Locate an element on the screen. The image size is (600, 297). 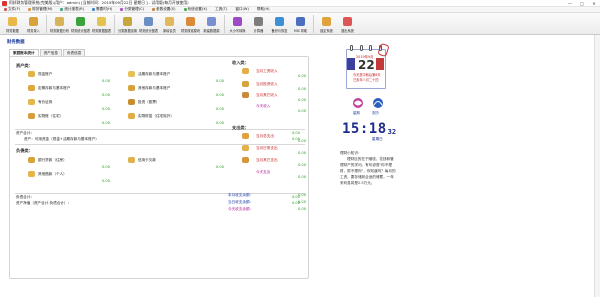
liability-item: 银行贷款（住房） is located at coordinates (47, 160).